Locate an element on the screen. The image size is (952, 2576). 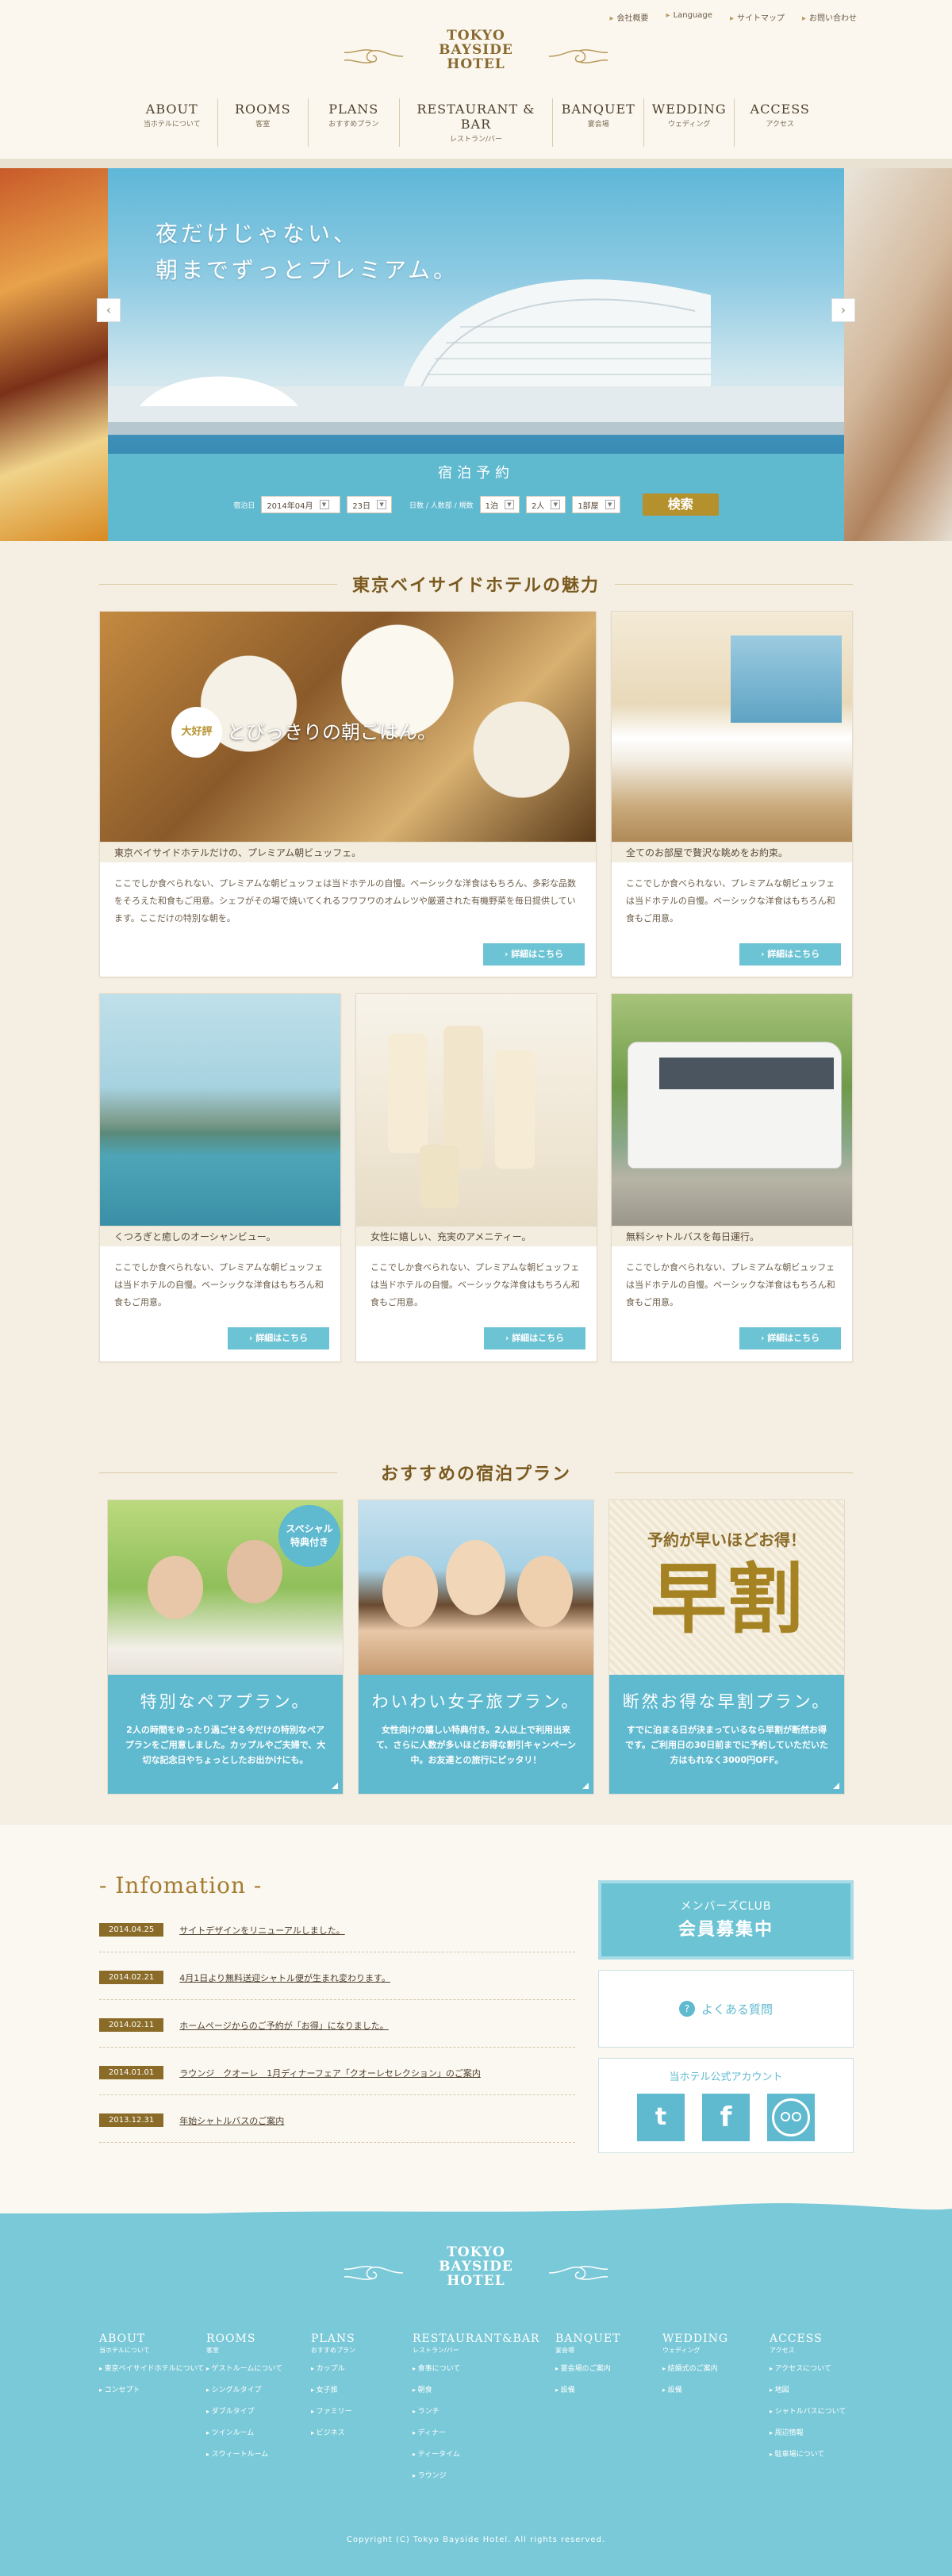
nav-plans: PLANS おすすめプラン is located at coordinates (353, 122).